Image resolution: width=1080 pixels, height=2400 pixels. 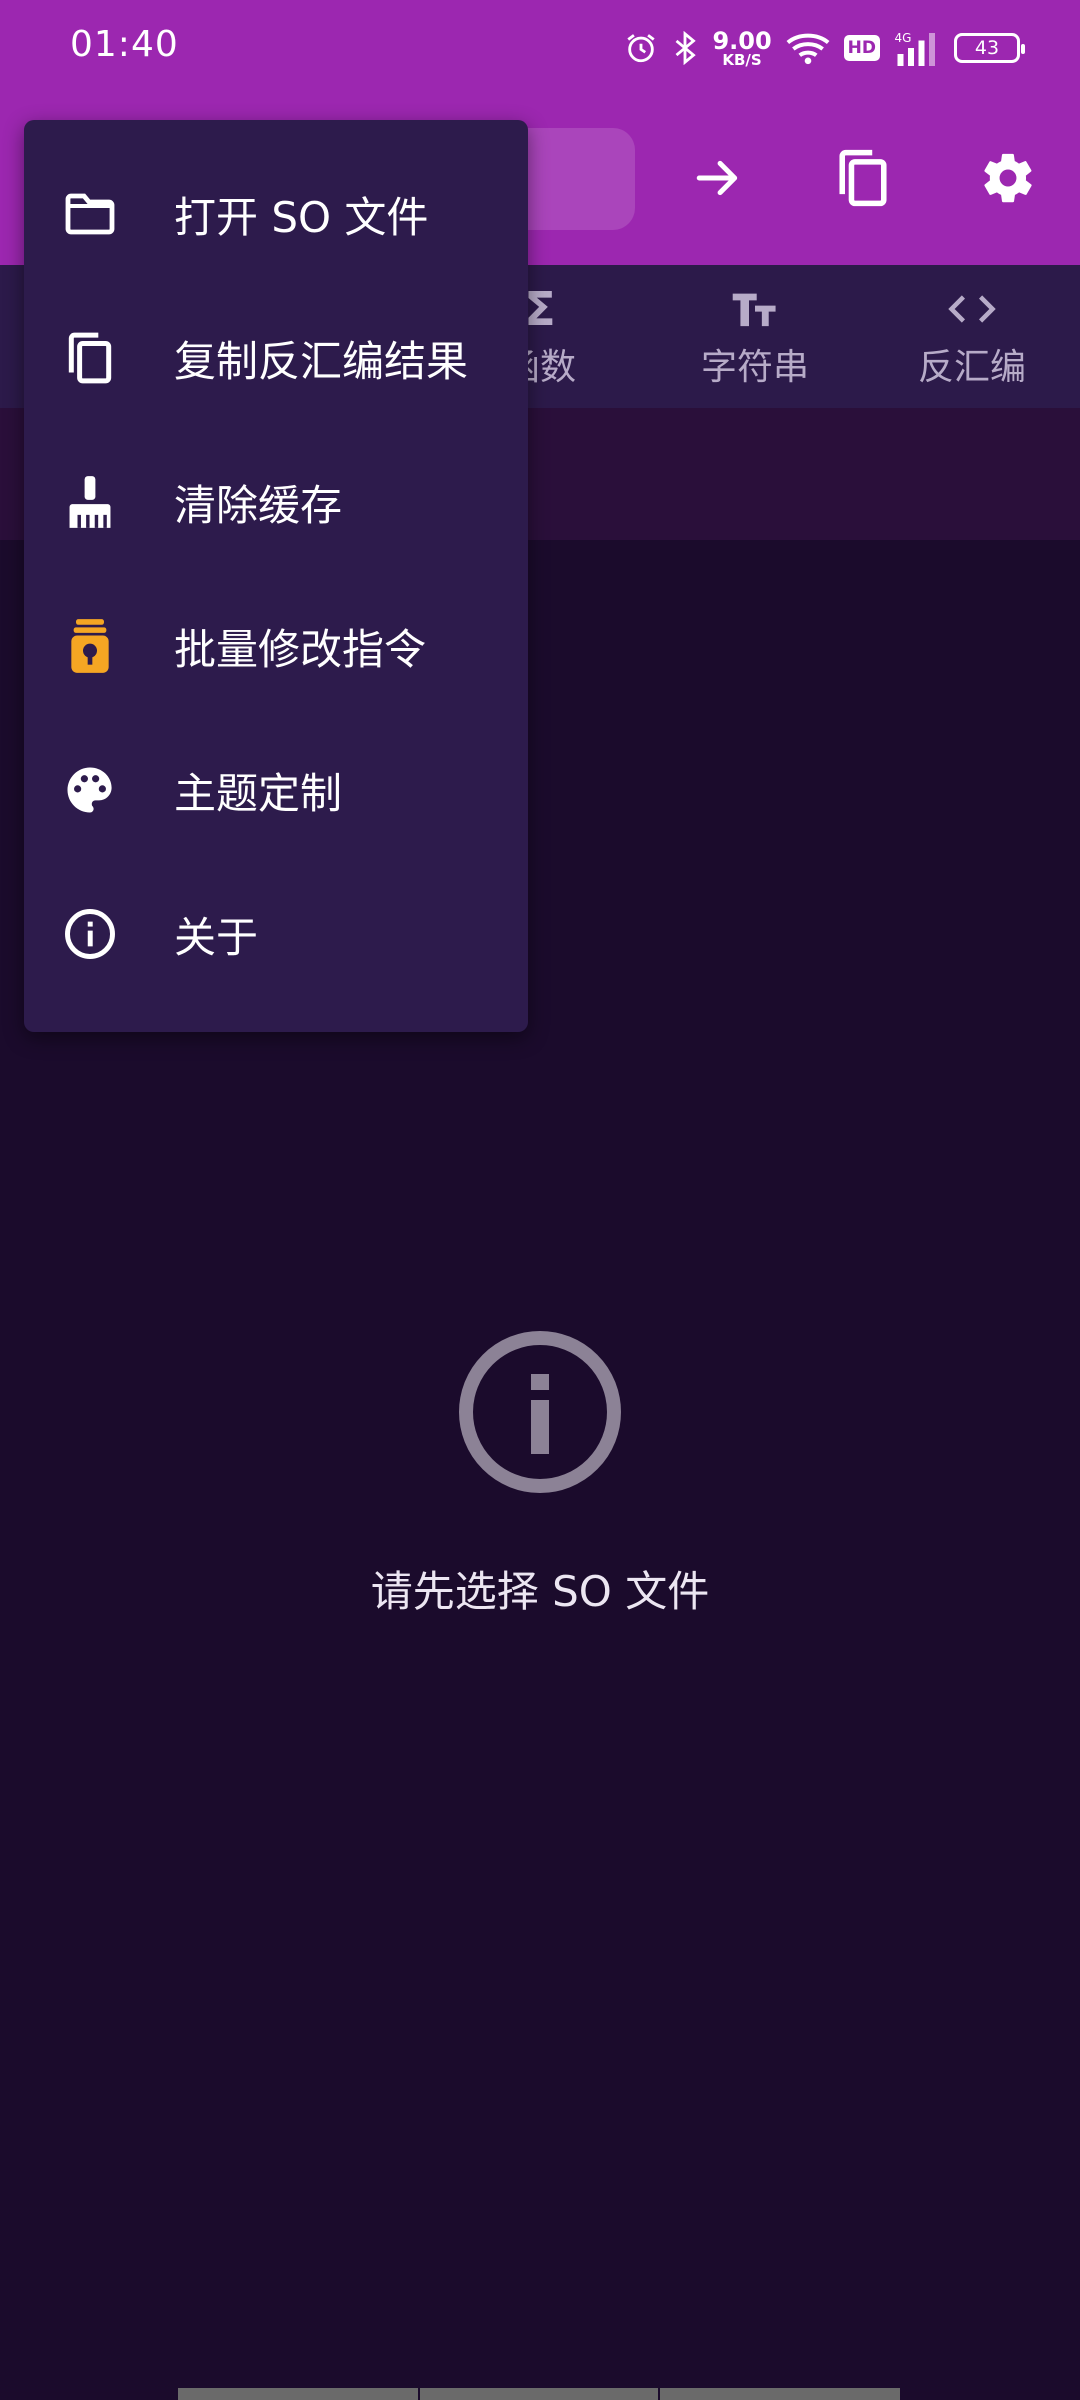 I want to click on menu-item-label: 主题定制, so click(x=258, y=793).